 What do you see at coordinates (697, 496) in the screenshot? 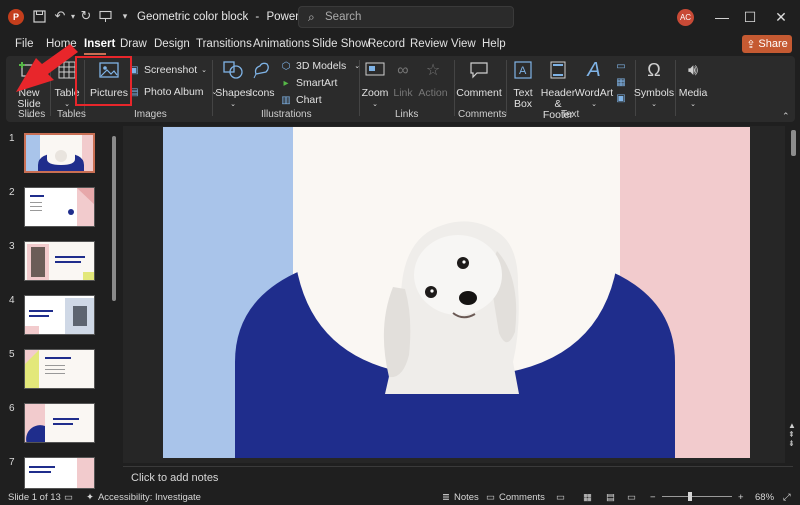
I see `zoom-slider` at bounding box center [697, 496].